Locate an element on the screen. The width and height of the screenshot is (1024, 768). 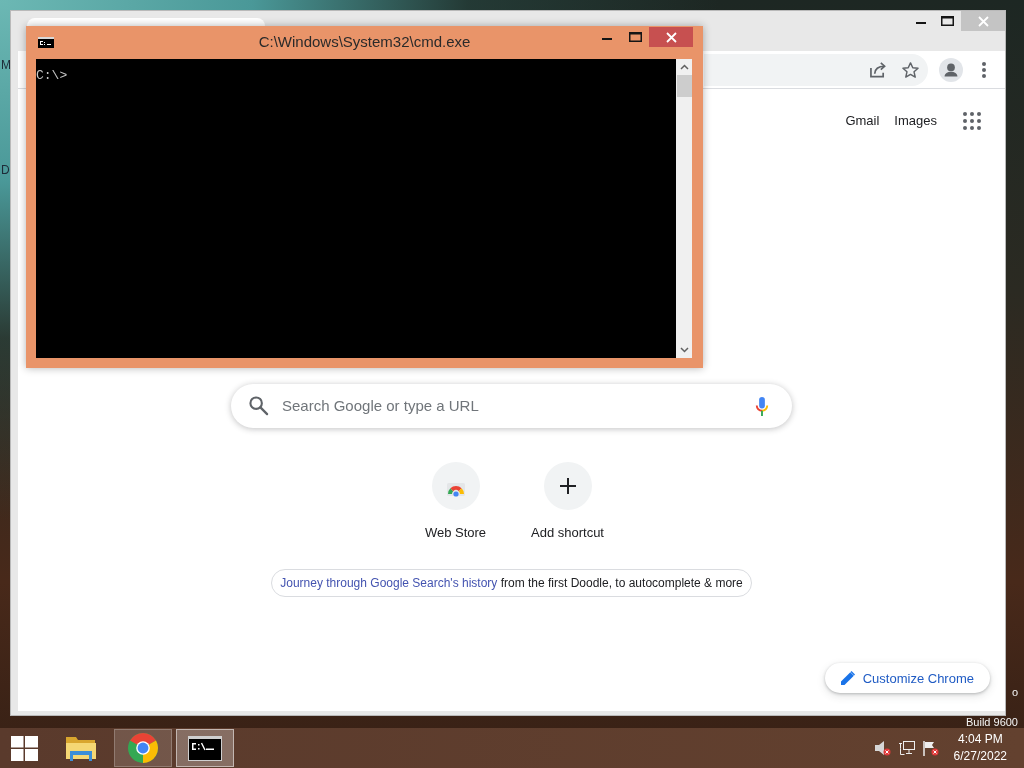
plus-icon is located at coordinates (567, 486).